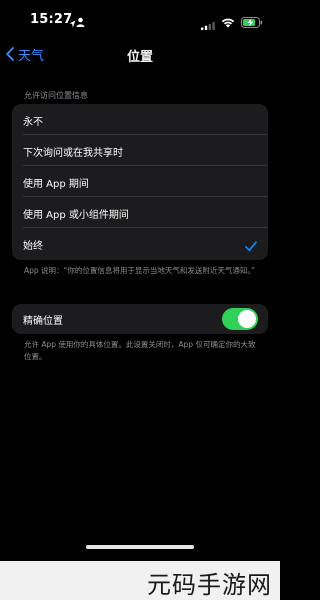  What do you see at coordinates (140, 547) in the screenshot?
I see `home-indicator` at bounding box center [140, 547].